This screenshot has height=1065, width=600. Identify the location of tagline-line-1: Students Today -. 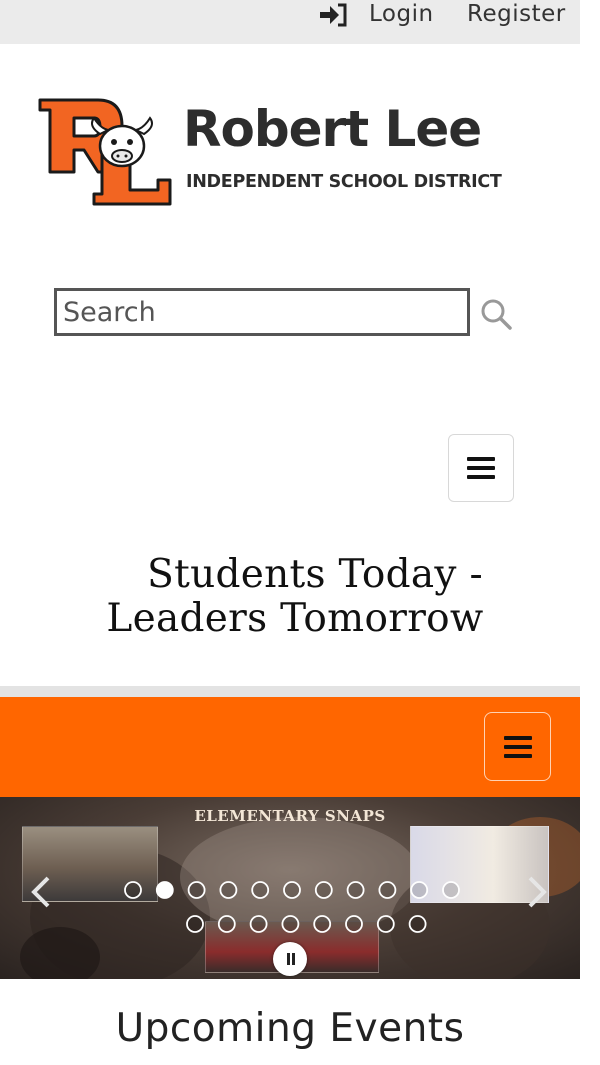
(315, 574).